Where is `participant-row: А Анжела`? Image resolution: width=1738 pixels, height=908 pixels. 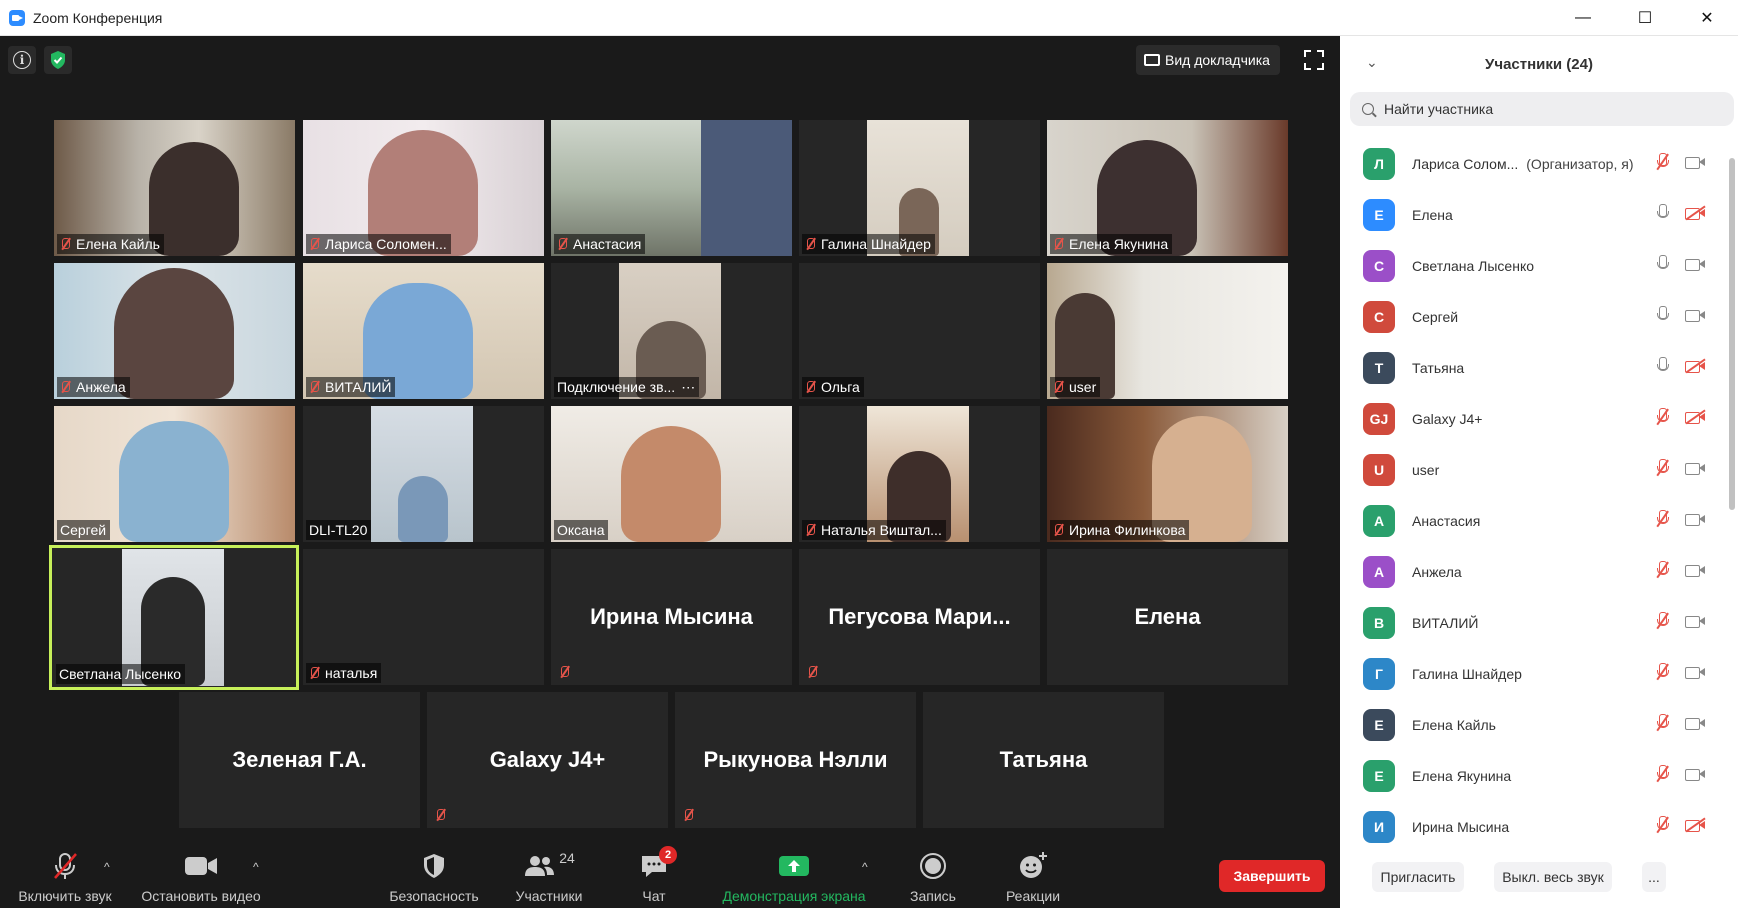
participant-row: А Анжела is located at coordinates (1539, 571).